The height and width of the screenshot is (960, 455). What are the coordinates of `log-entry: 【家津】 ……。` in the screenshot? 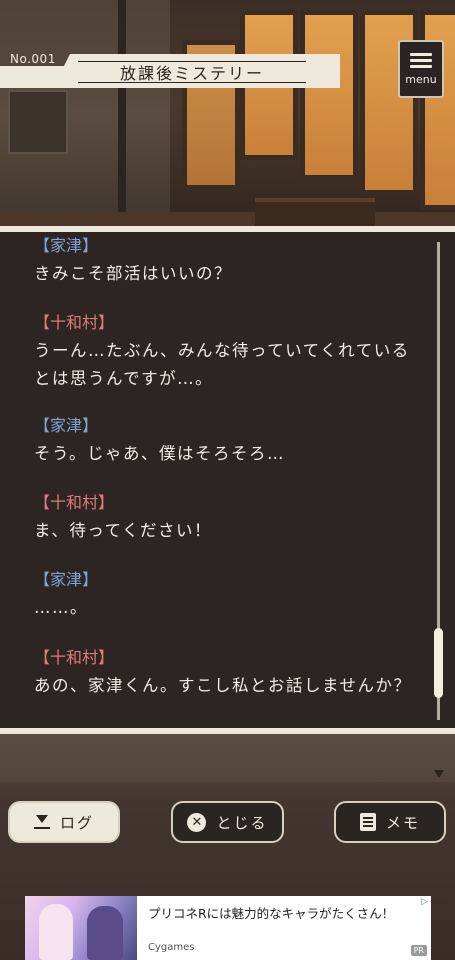 It's located at (234, 596).